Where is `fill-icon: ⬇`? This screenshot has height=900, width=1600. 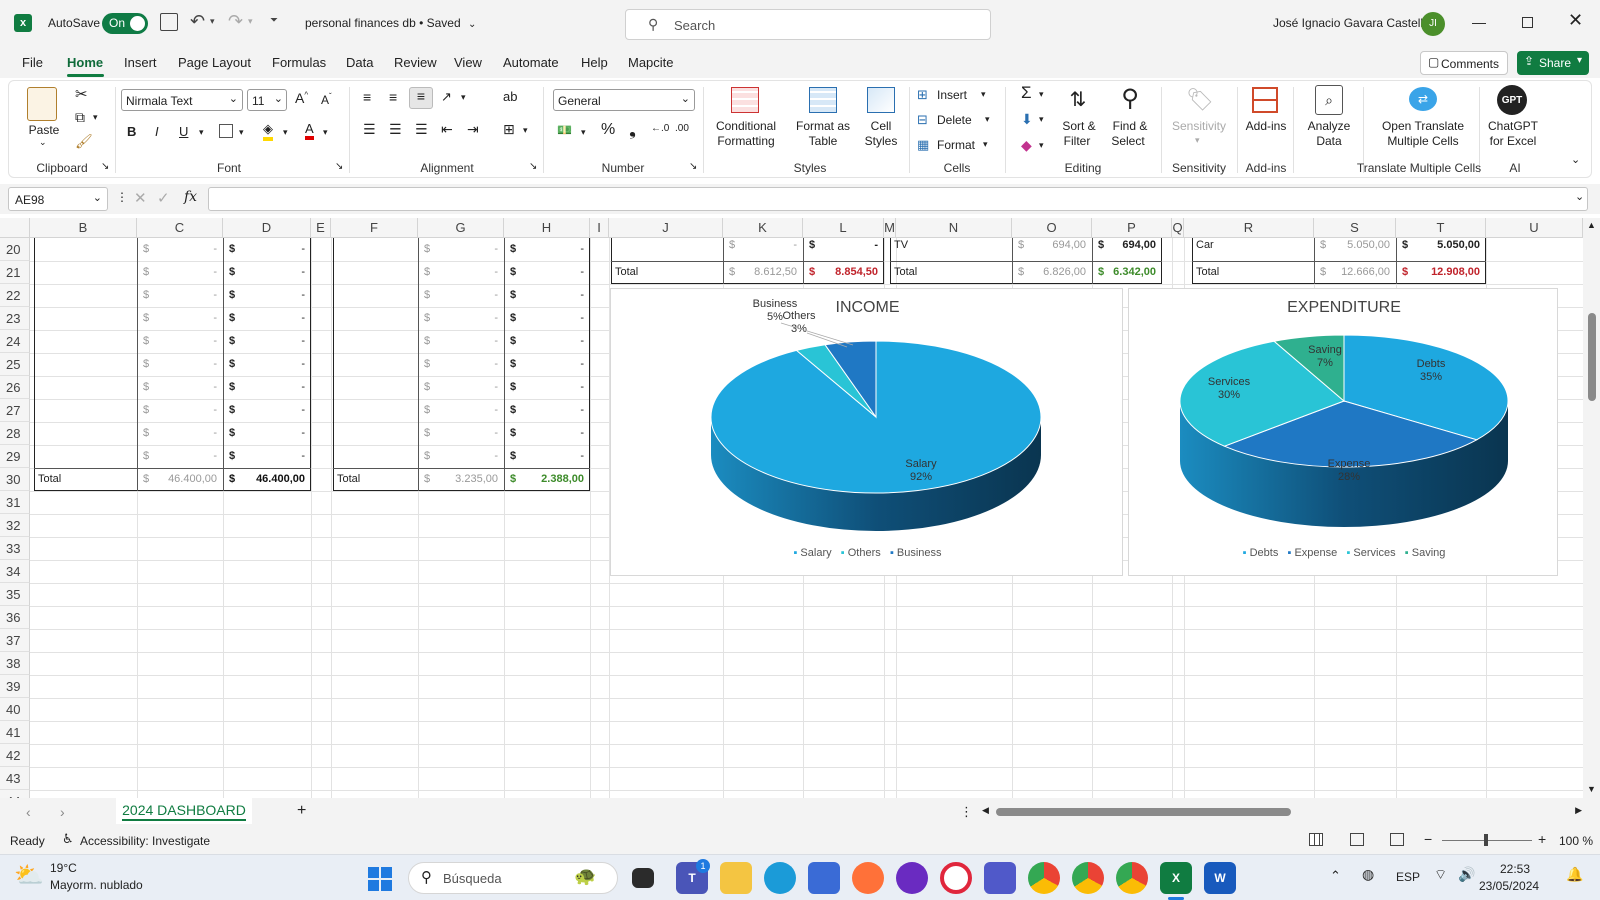
fill-icon: ⬇ is located at coordinates (1027, 119).